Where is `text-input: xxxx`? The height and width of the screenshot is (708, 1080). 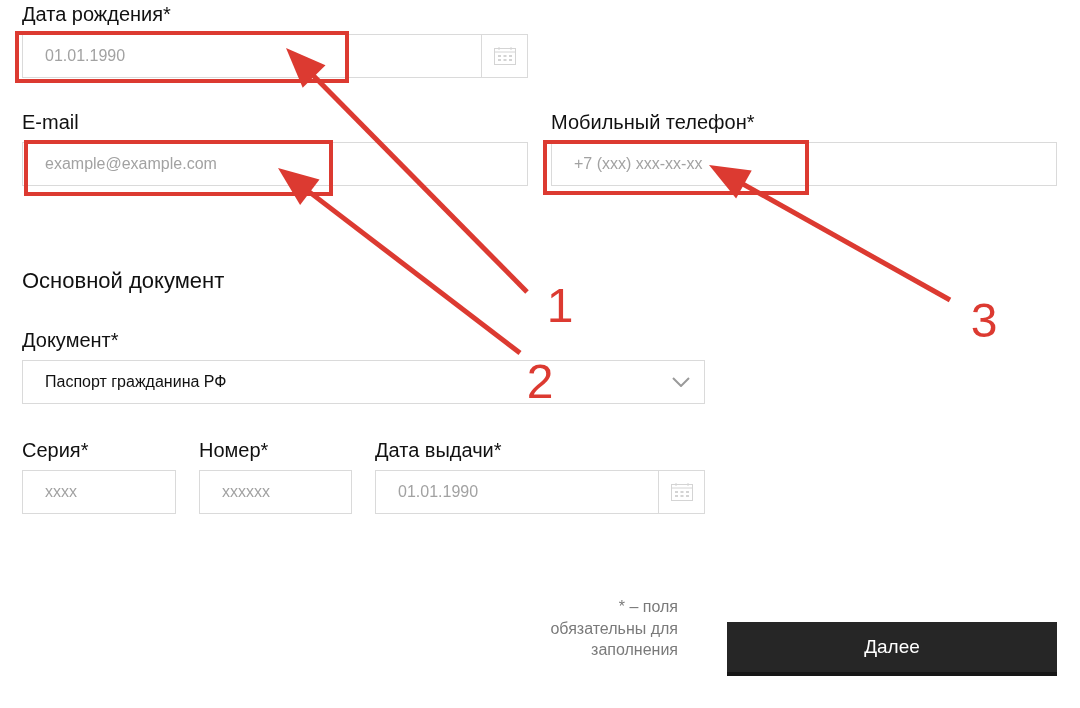 text-input: xxxx is located at coordinates (99, 492).